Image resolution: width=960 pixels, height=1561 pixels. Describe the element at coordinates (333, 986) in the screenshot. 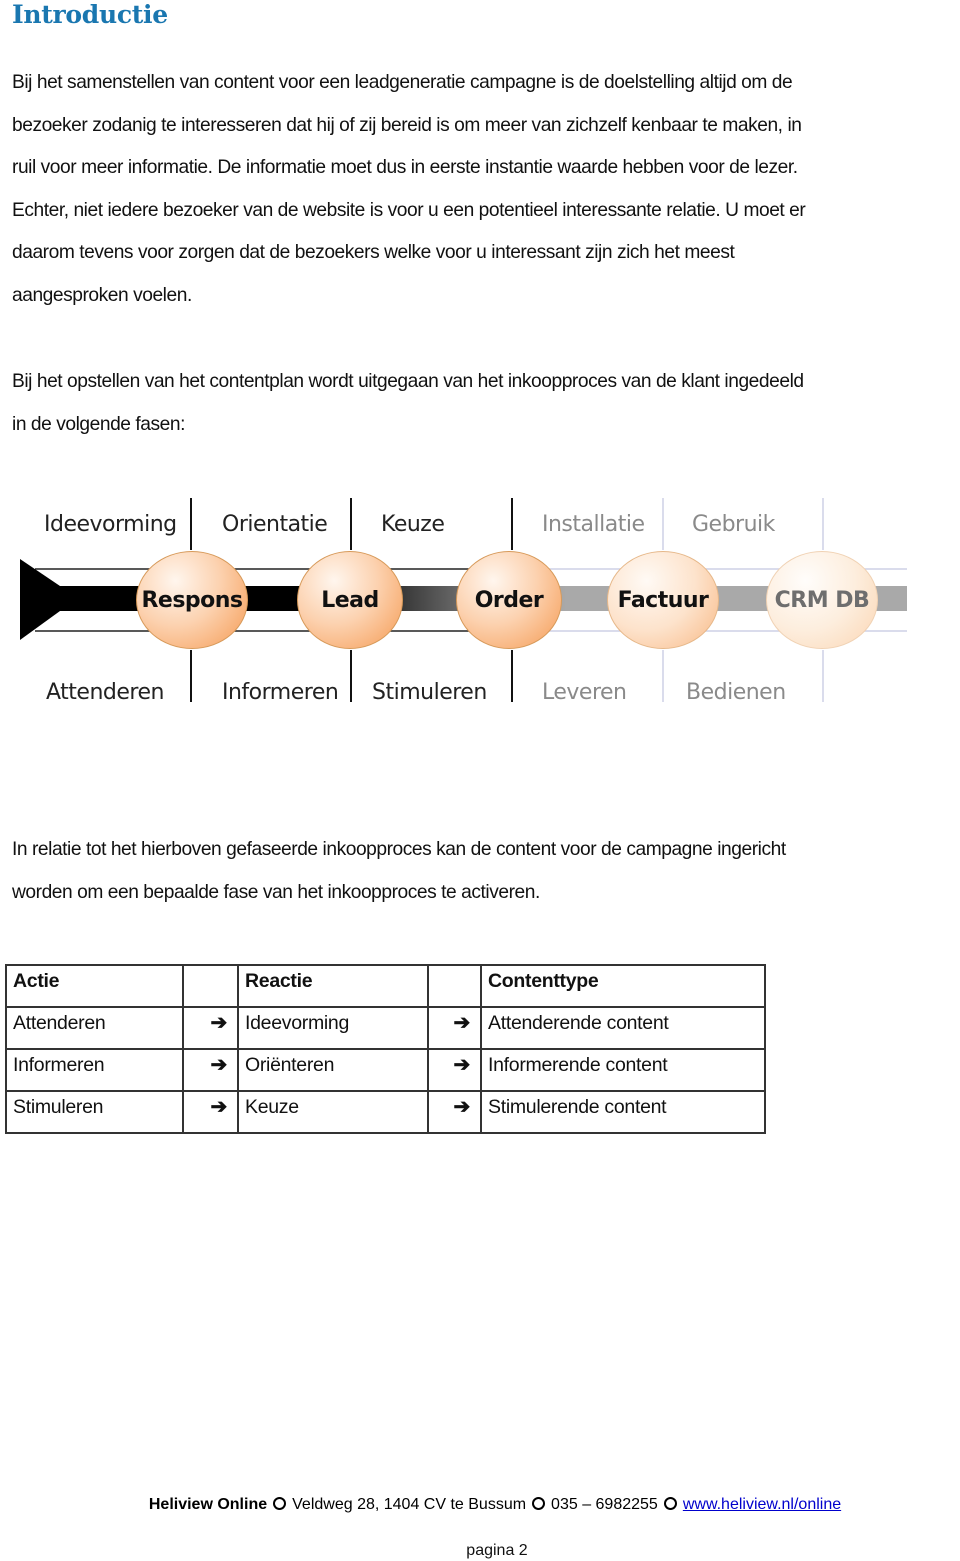

I see `header-reactie: Reactie` at that location.